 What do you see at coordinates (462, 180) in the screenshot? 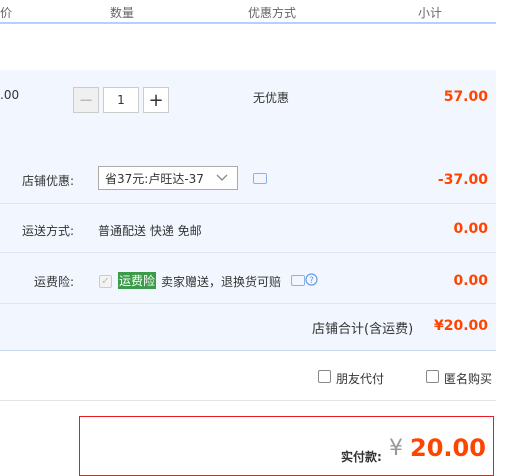
I see `shop-discount-amount: -37.00` at bounding box center [462, 180].